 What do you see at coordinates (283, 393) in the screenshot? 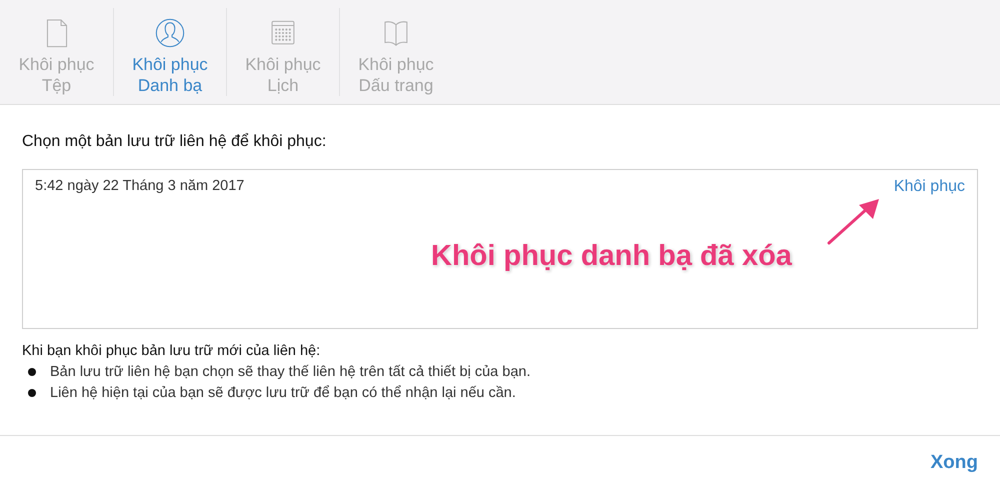
I see `note-text: Liên hệ hiện tại của bạn sẽ được lưu trữ để bạn có thể nhận lại nếu cần.` at bounding box center [283, 393].